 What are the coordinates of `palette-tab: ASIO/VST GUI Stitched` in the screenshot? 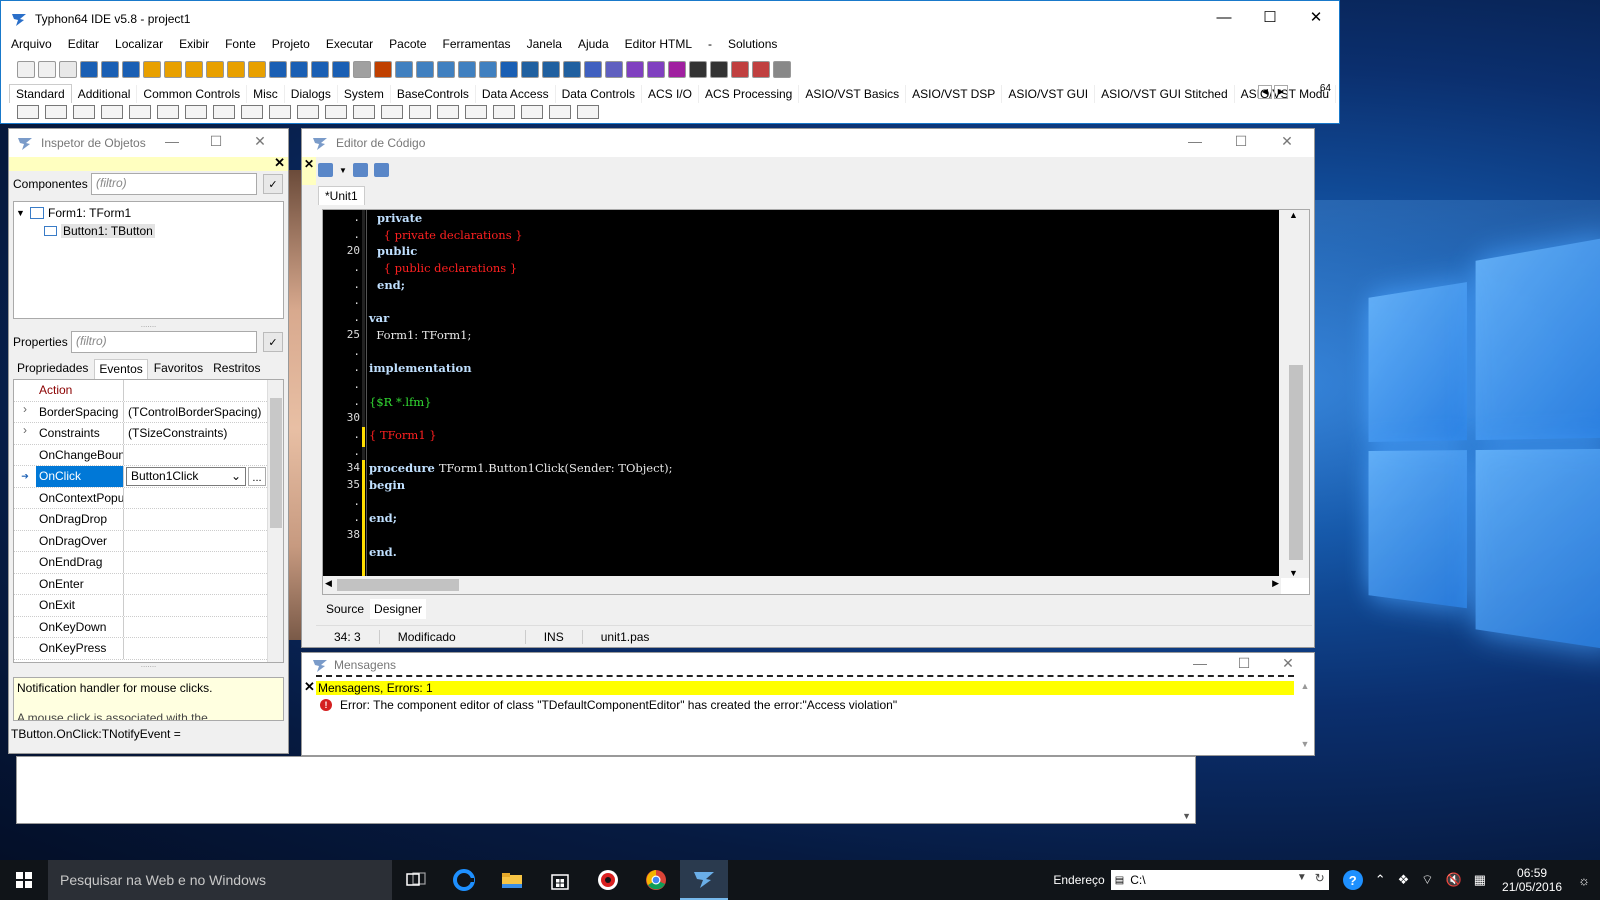 It's located at (1165, 94).